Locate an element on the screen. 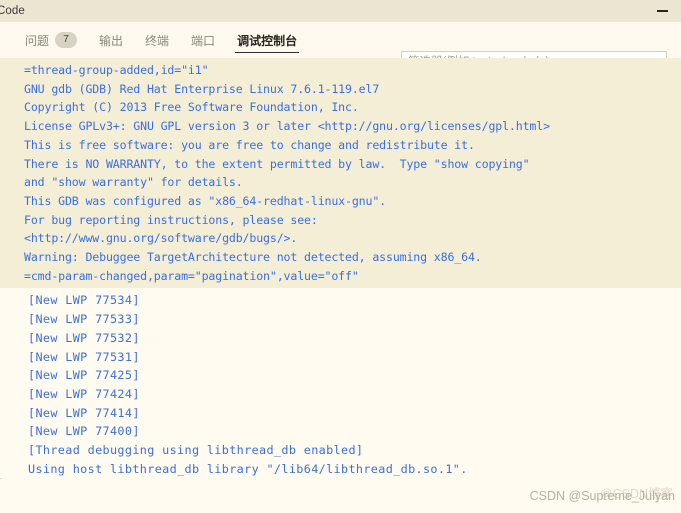 This screenshot has height=513, width=681. window-controls is located at coordinates (665, 11).